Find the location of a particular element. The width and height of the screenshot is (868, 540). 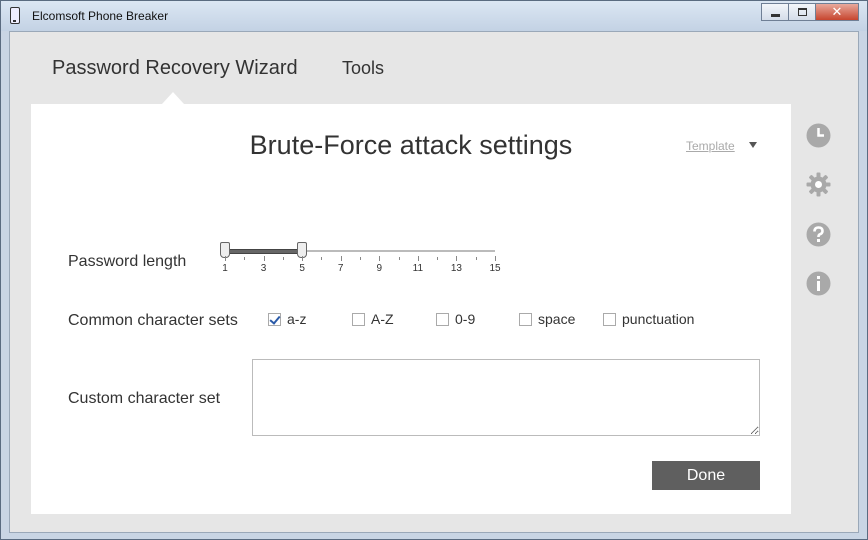

done-button: Done is located at coordinates (706, 475).